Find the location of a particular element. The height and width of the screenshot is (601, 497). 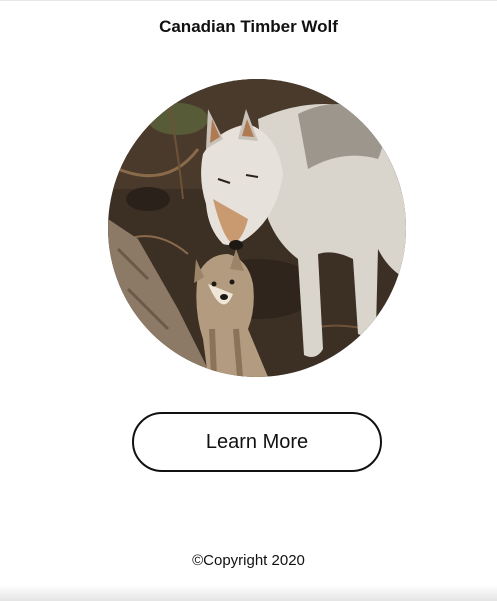

learn-more-button: Learn More is located at coordinates (257, 442).